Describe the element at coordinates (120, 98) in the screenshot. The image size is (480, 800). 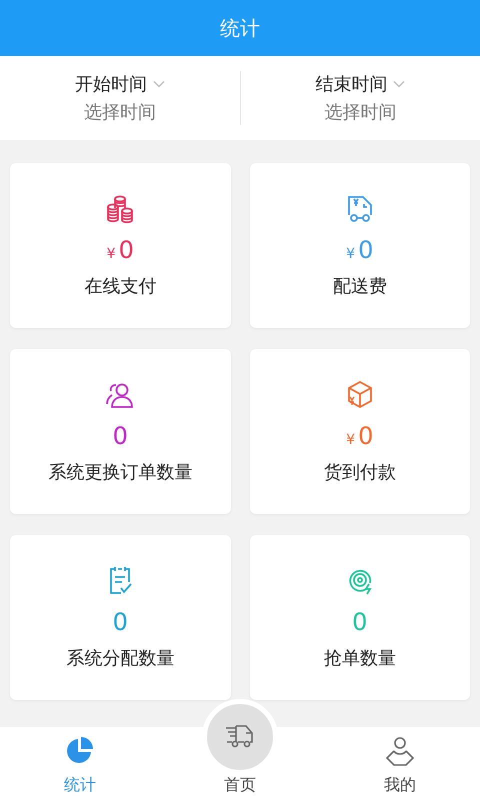
I see `date-picker: 开始时间 选择时间` at that location.